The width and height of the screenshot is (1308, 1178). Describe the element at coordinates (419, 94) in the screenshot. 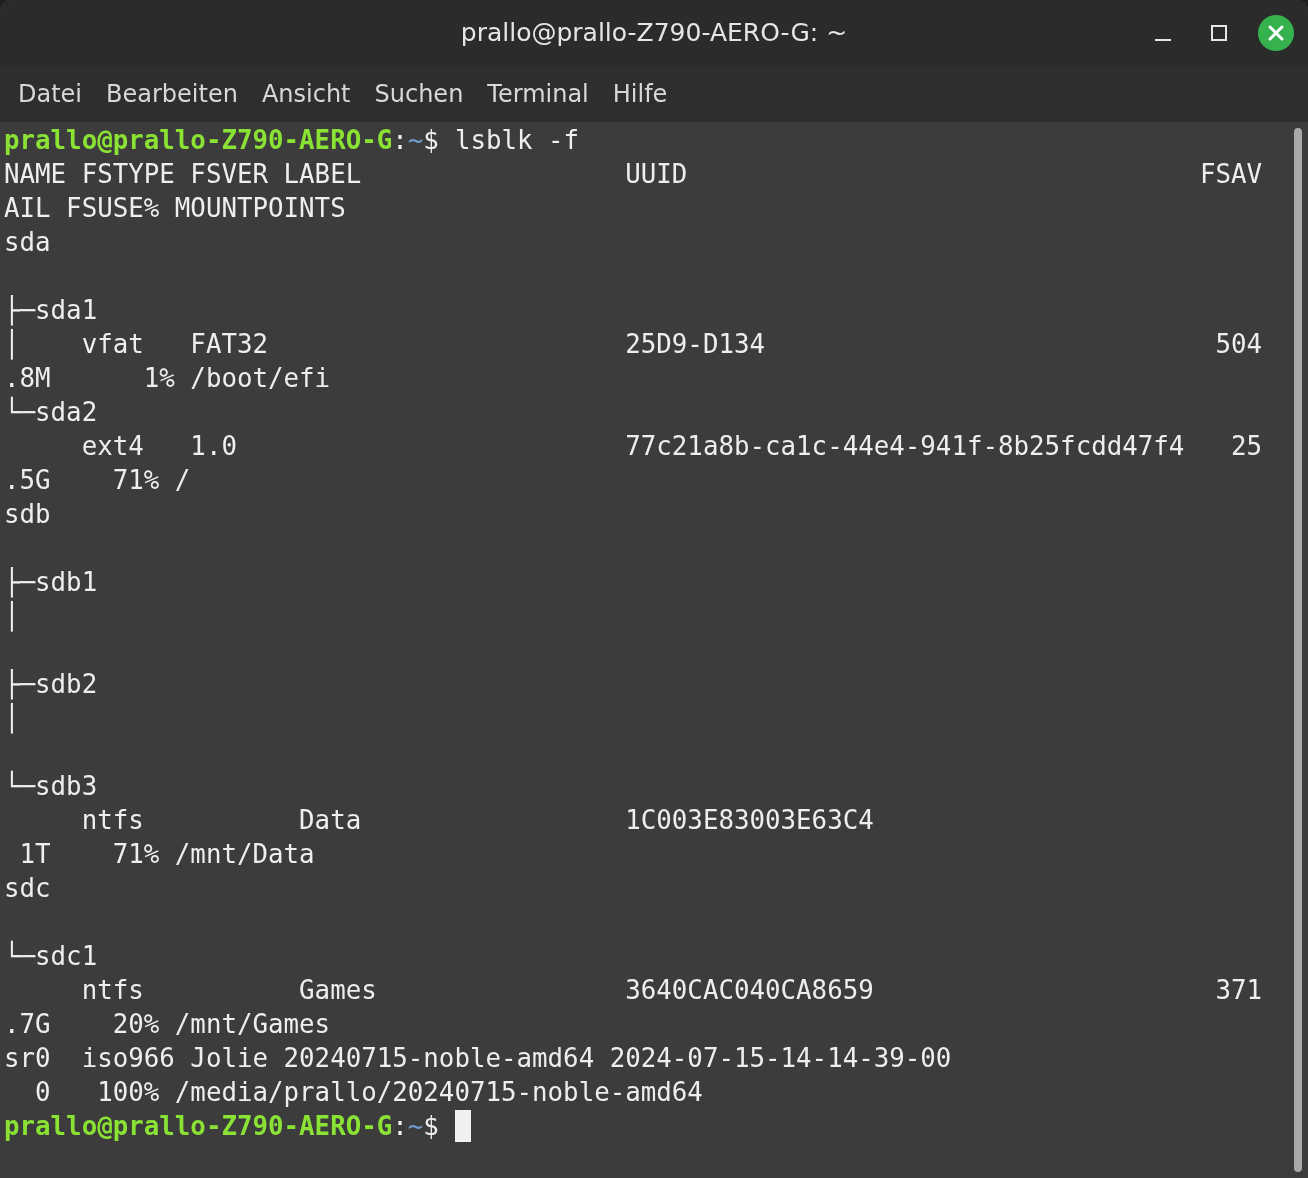

I see `menu-item: Suchen` at that location.